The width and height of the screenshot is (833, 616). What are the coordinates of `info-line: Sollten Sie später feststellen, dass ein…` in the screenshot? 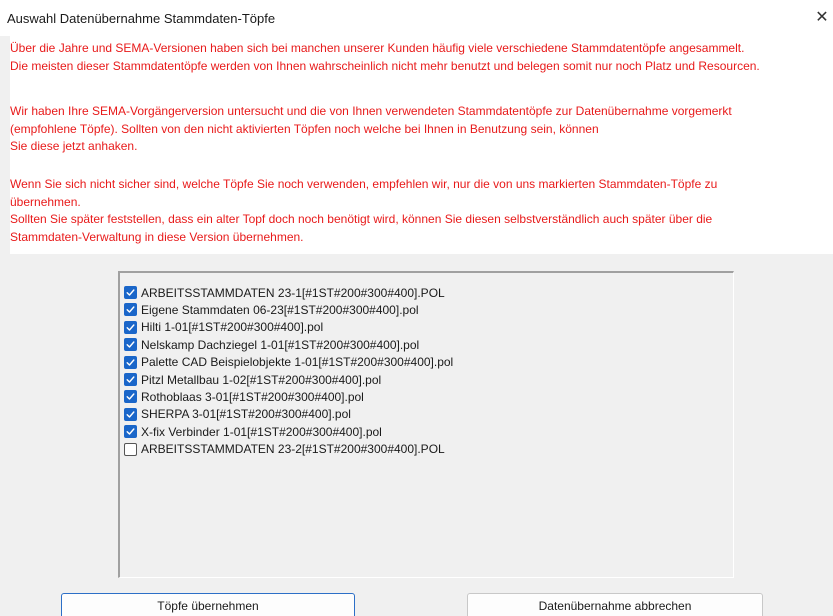 It's located at (361, 219).